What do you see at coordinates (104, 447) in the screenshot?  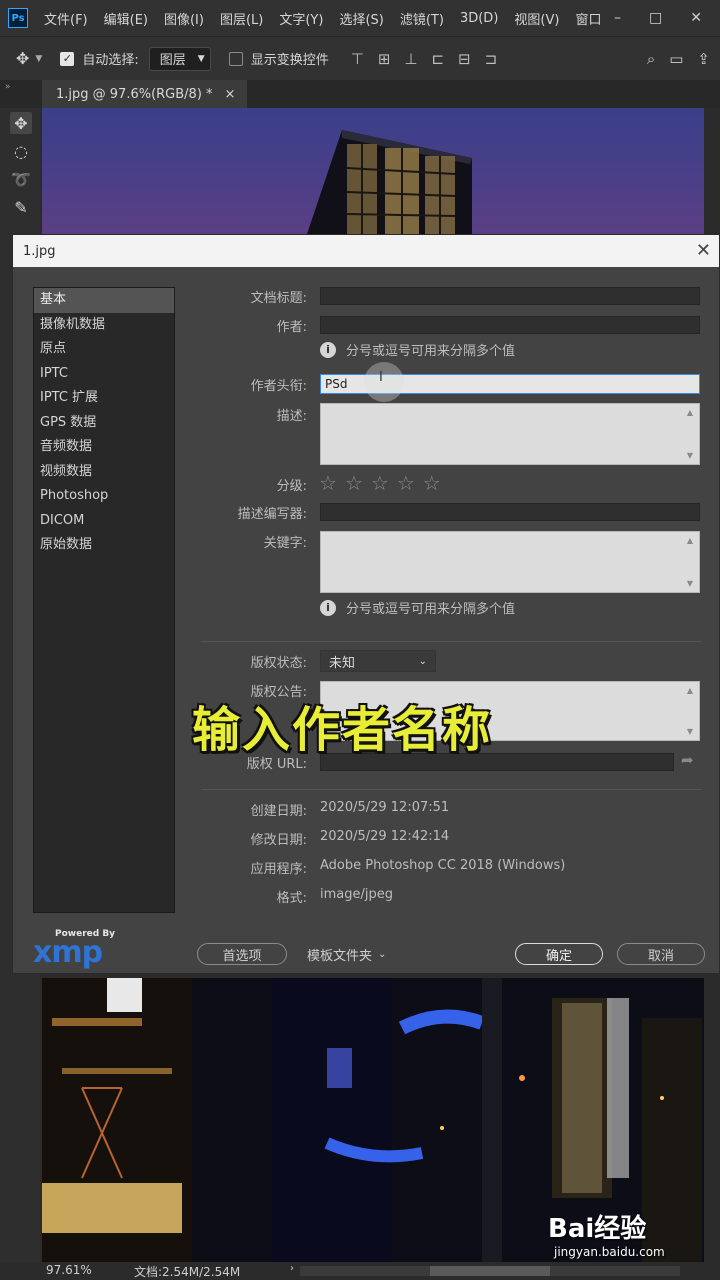 I see `category-item-audio: 音频数据` at bounding box center [104, 447].